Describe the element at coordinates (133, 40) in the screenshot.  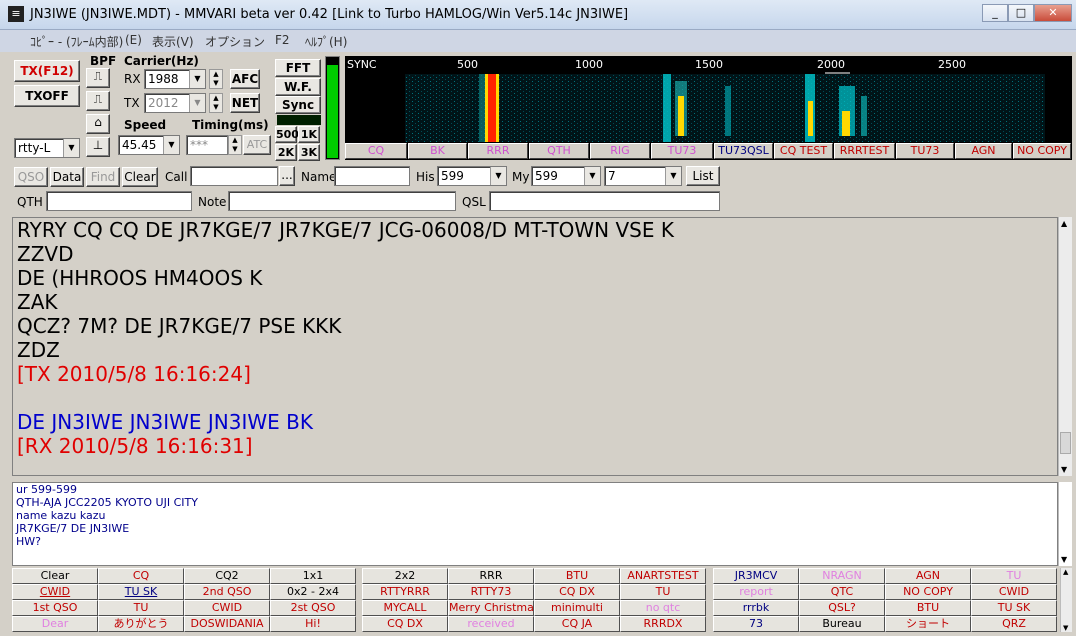
I see `menu-edit: (E)` at that location.